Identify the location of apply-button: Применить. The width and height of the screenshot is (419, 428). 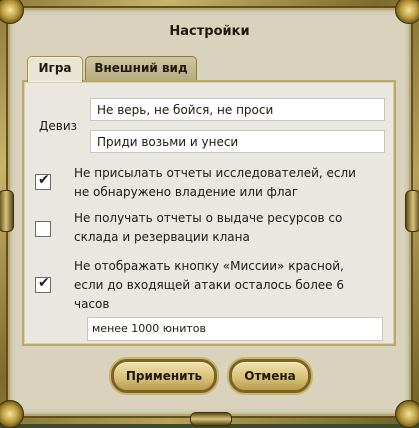
(164, 376).